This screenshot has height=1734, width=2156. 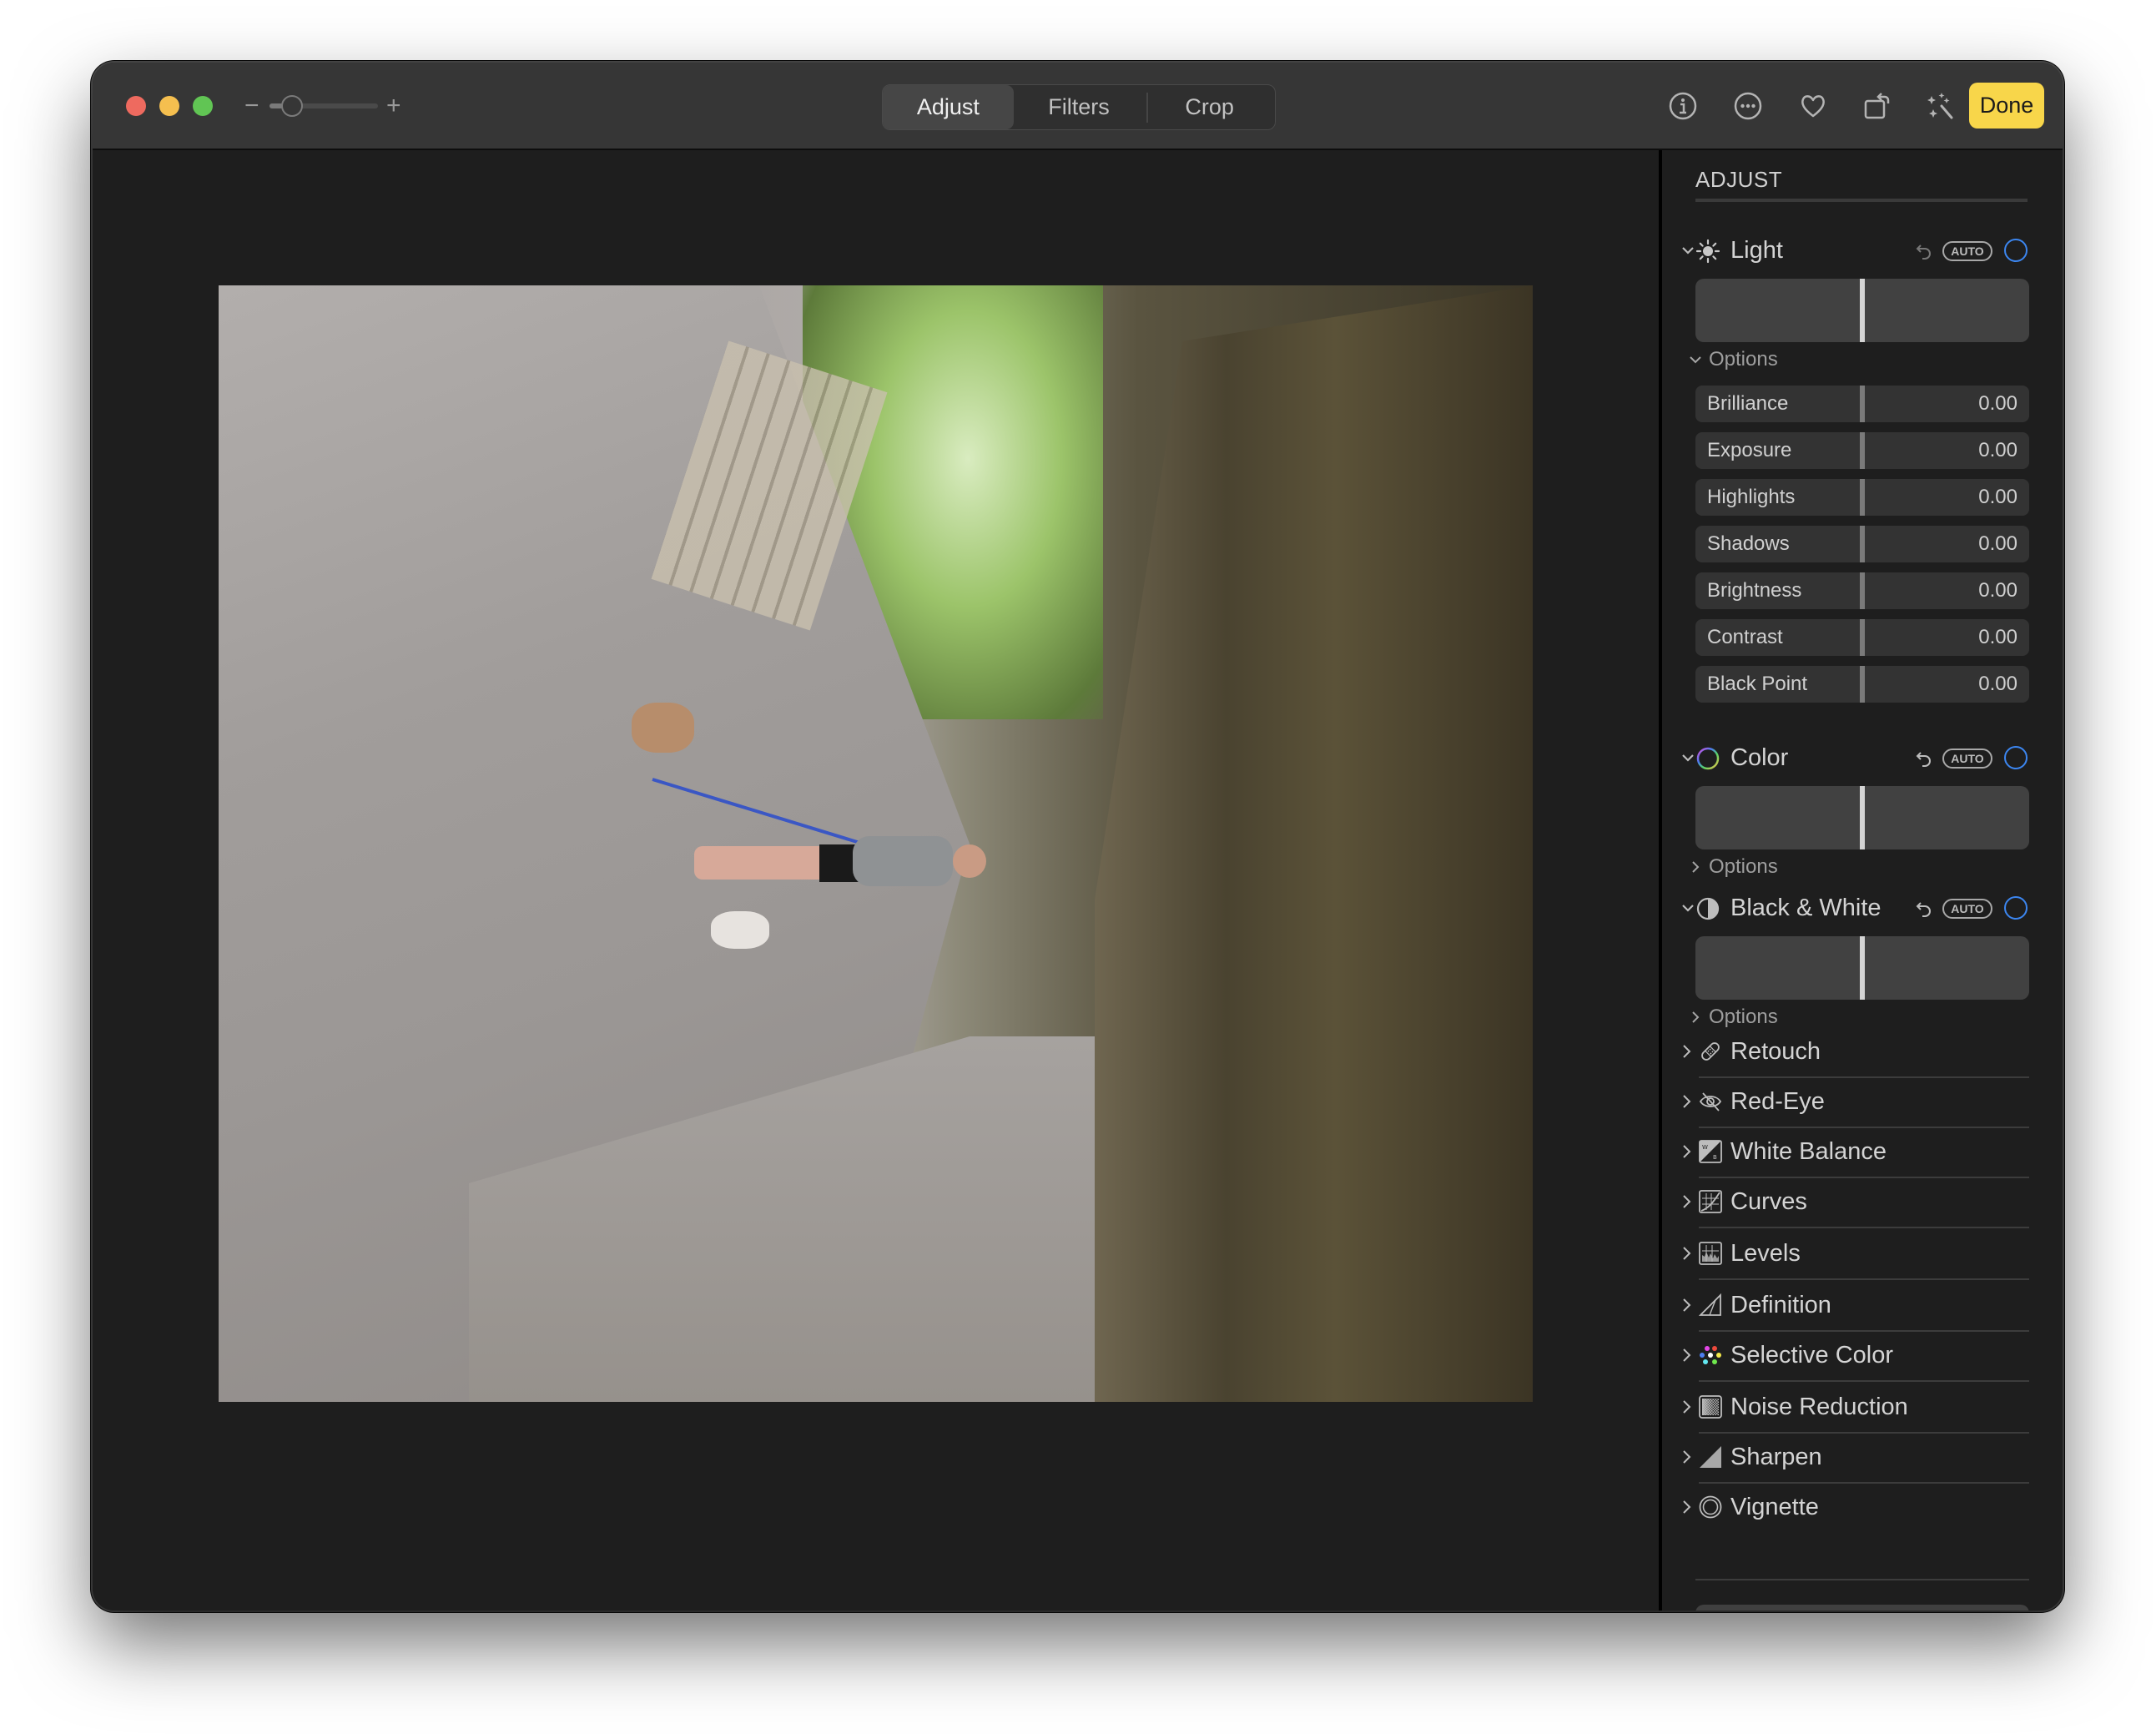 What do you see at coordinates (1778, 1101) in the screenshot?
I see `tool-label: Red-Eye` at bounding box center [1778, 1101].